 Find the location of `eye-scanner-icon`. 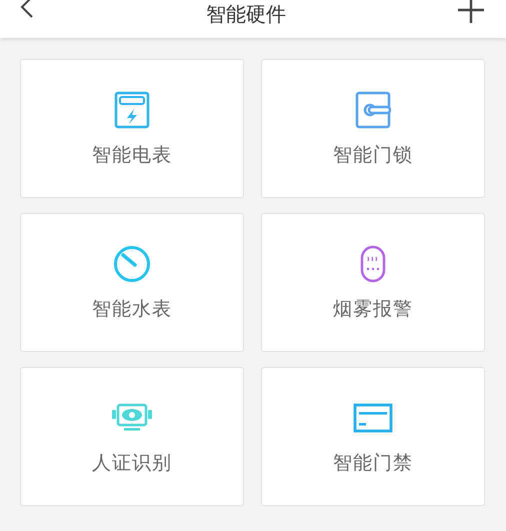

eye-scanner-icon is located at coordinates (132, 417).